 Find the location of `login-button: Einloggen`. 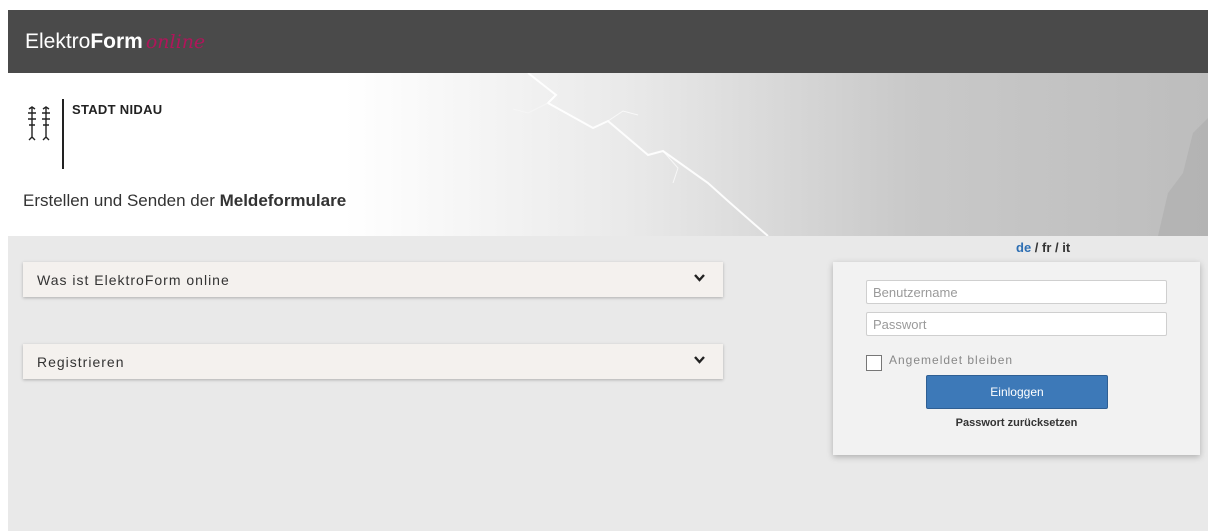

login-button: Einloggen is located at coordinates (1017, 392).